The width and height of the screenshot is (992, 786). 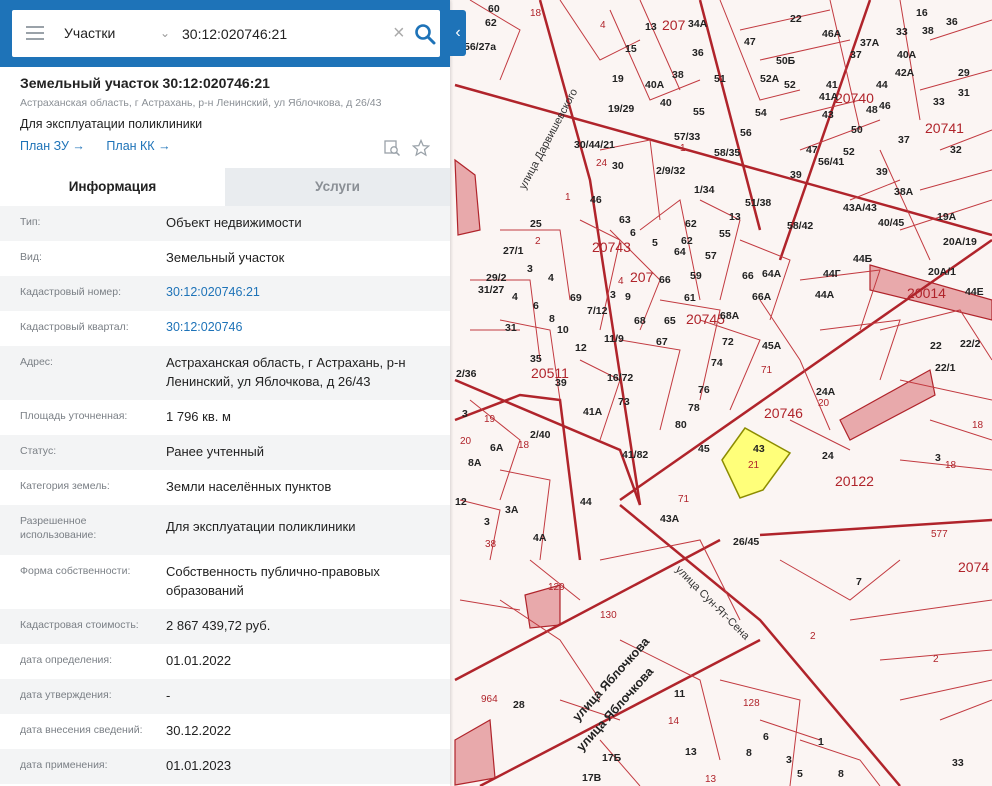 I want to click on info-row-cadastral-quarter: Кадастровый квартал: 30:12:020746, so click(x=225, y=328).